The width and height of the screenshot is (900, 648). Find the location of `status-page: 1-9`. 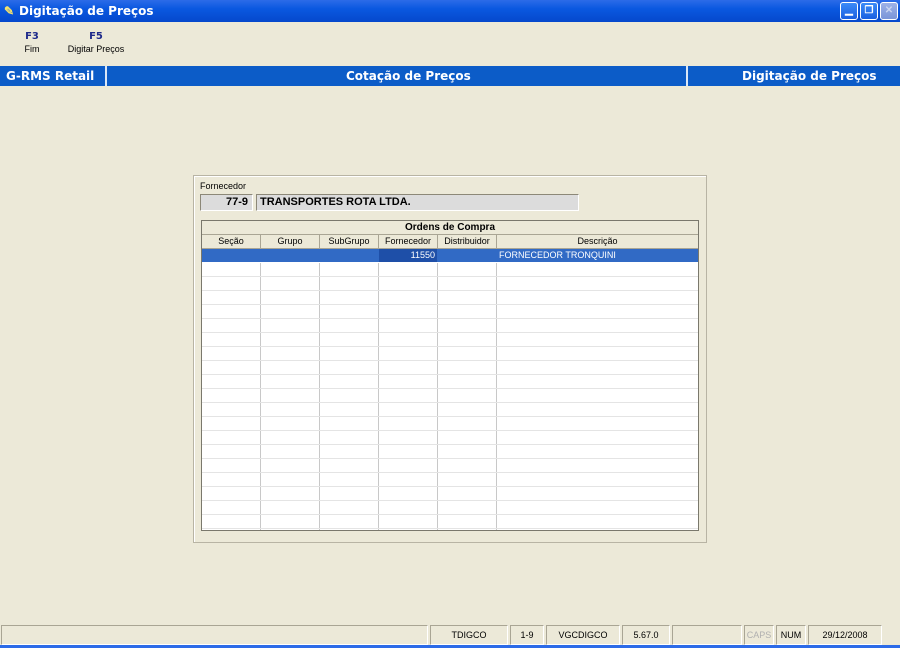

status-page: 1-9 is located at coordinates (527, 635).